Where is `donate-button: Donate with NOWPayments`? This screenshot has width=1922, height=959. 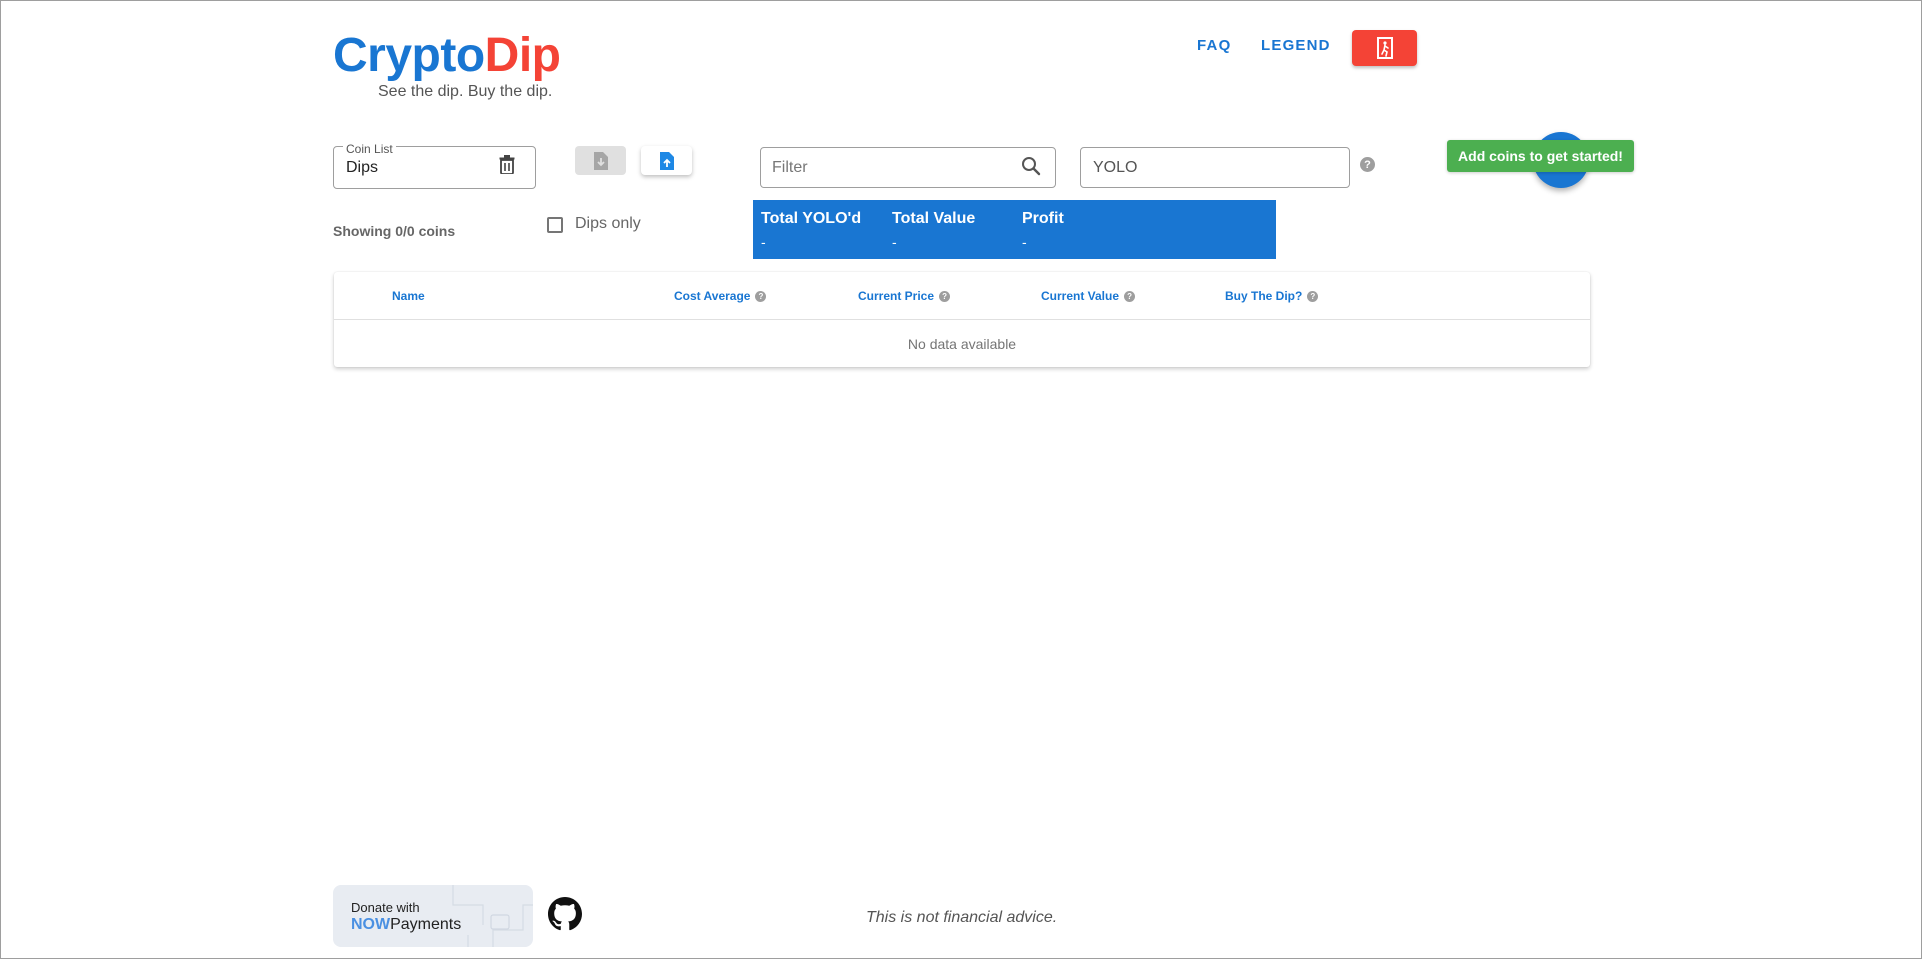 donate-button: Donate with NOWPayments is located at coordinates (433, 916).